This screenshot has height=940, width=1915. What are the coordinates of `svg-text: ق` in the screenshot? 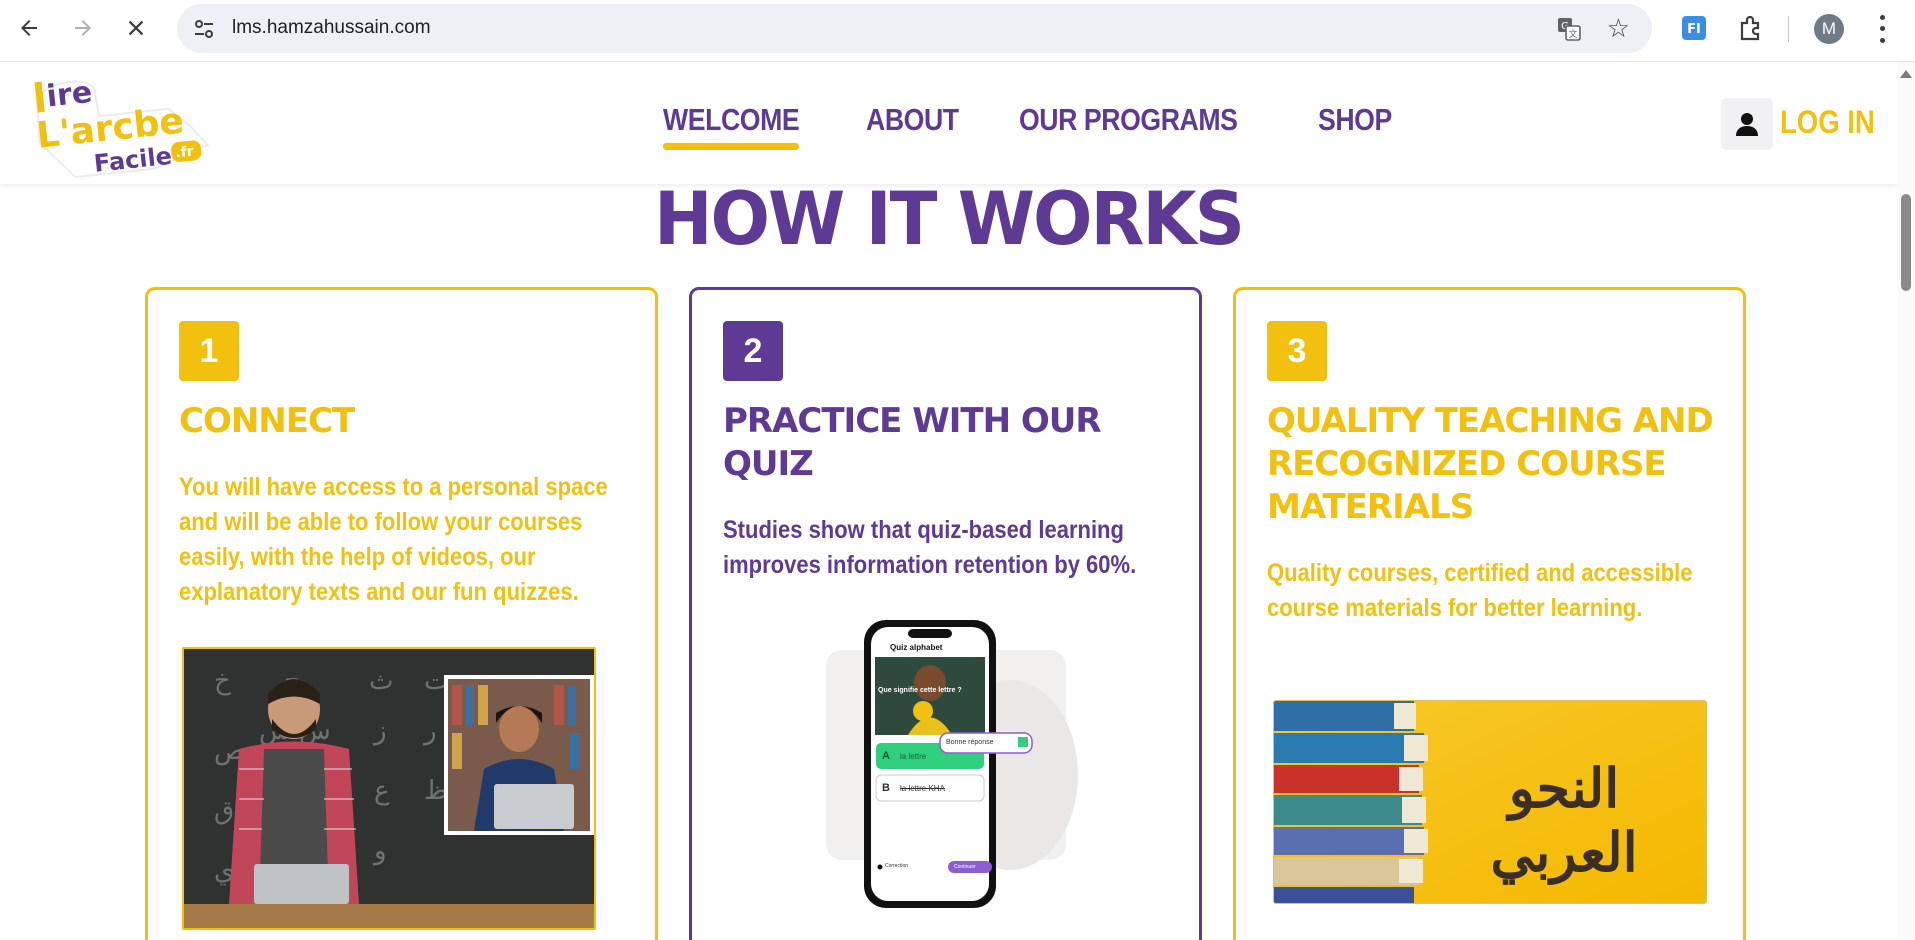 It's located at (224, 811).